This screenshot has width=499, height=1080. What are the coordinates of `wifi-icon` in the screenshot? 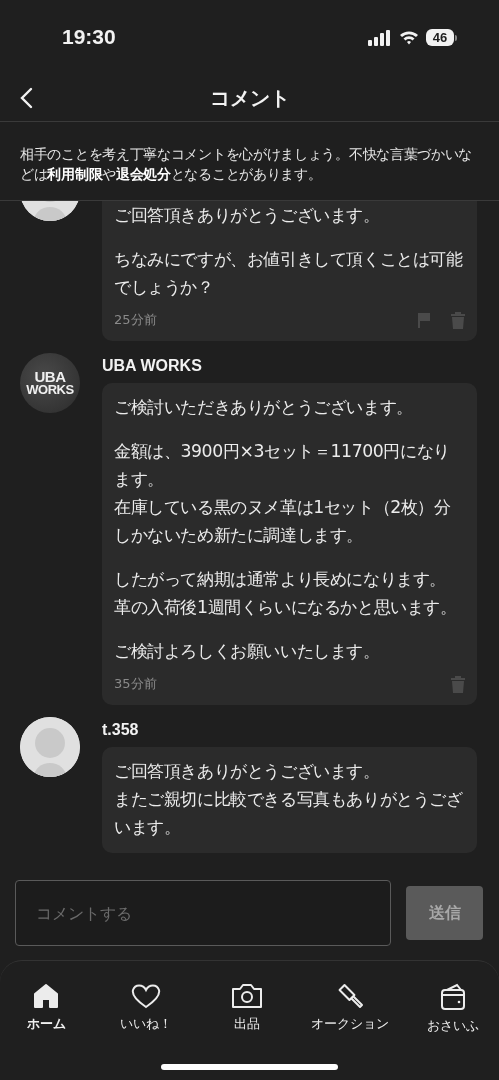 It's located at (409, 37).